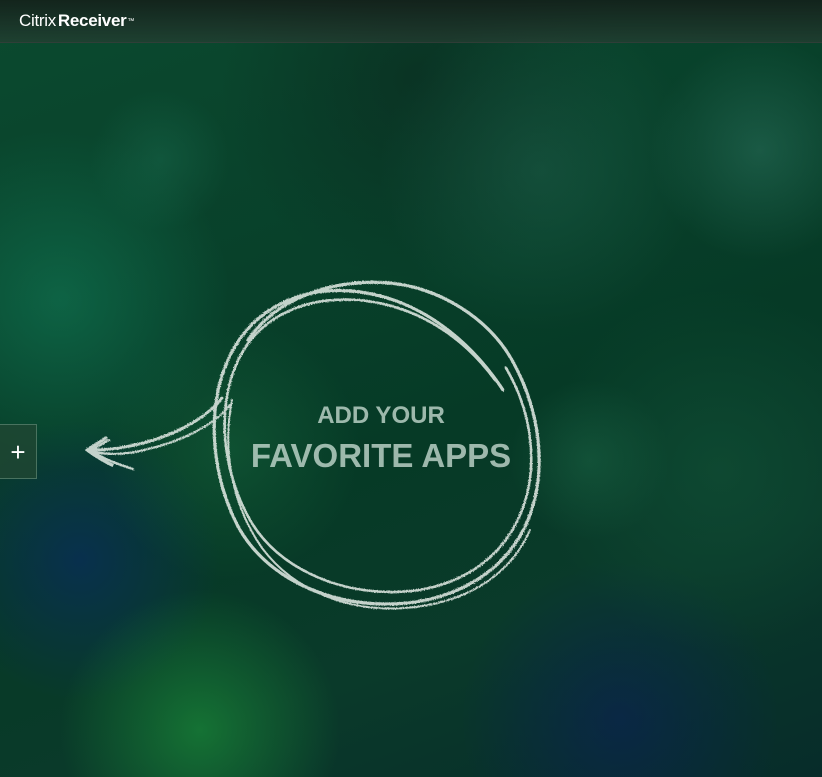  I want to click on add-apps-button: +, so click(18, 451).